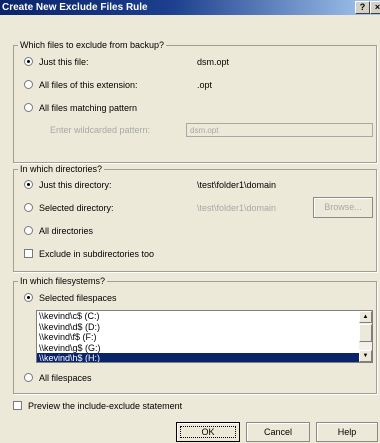  Describe the element at coordinates (213, 62) in the screenshot. I see `just-this-file-value: dsm.opt` at that location.